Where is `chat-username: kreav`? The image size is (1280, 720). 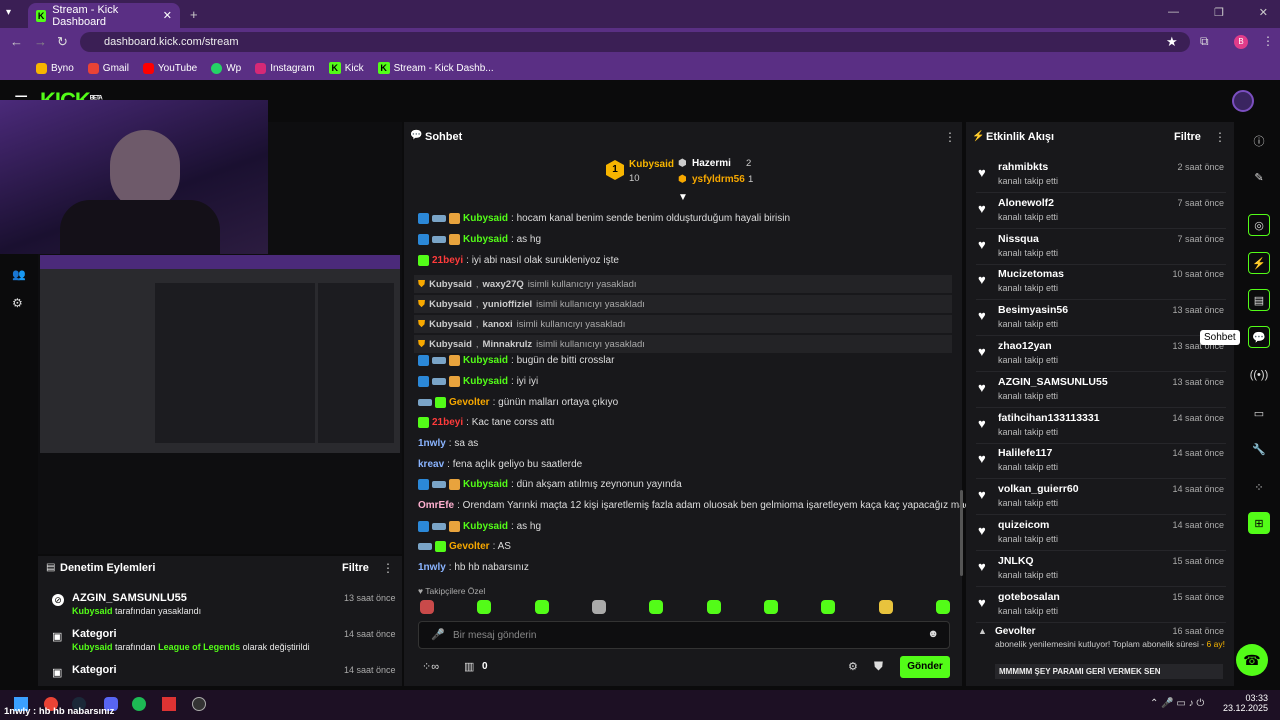 chat-username: kreav is located at coordinates (431, 464).